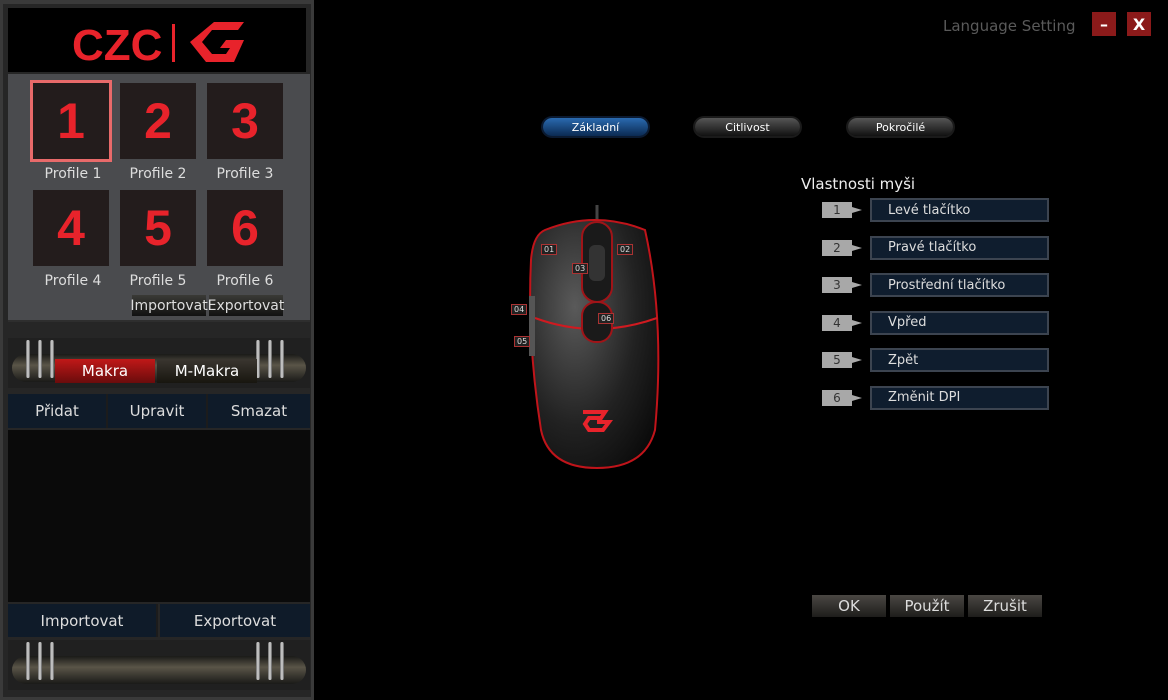 The image size is (1168, 700). I want to click on tab-makra: Makra, so click(105, 371).